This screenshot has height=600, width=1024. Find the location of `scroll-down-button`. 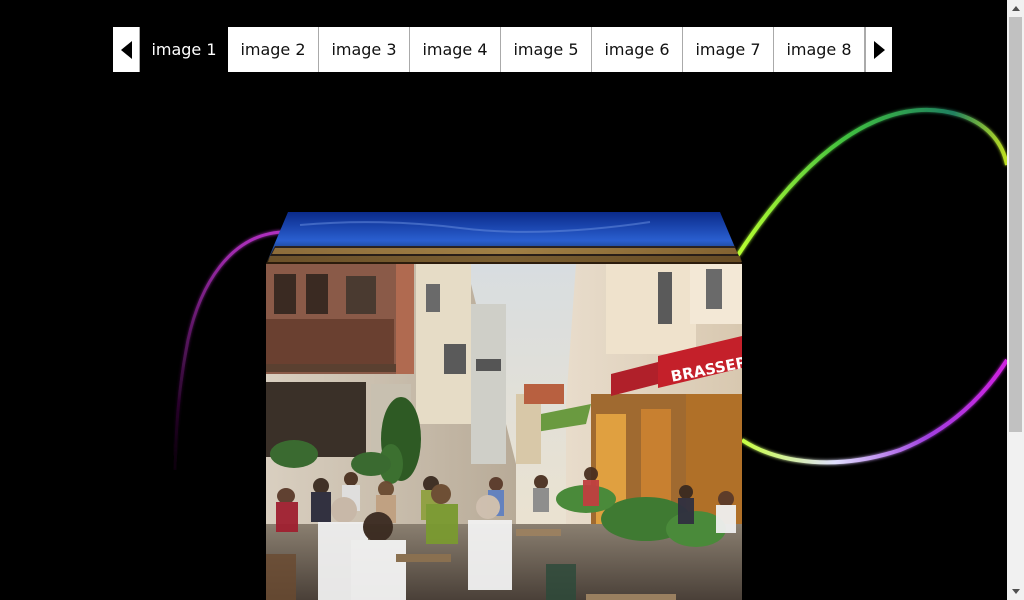

scroll-down-button is located at coordinates (1015, 591).